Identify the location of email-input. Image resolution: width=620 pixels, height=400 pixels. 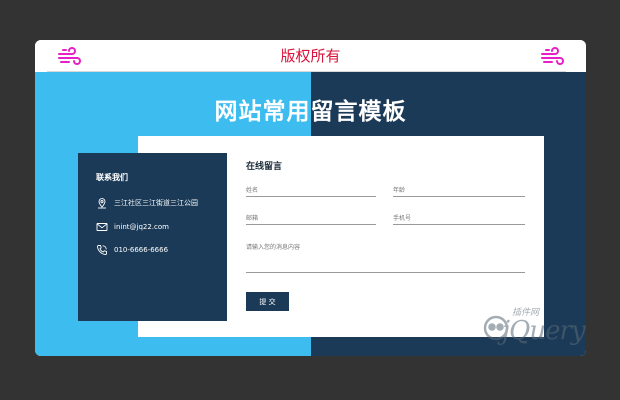
(311, 218).